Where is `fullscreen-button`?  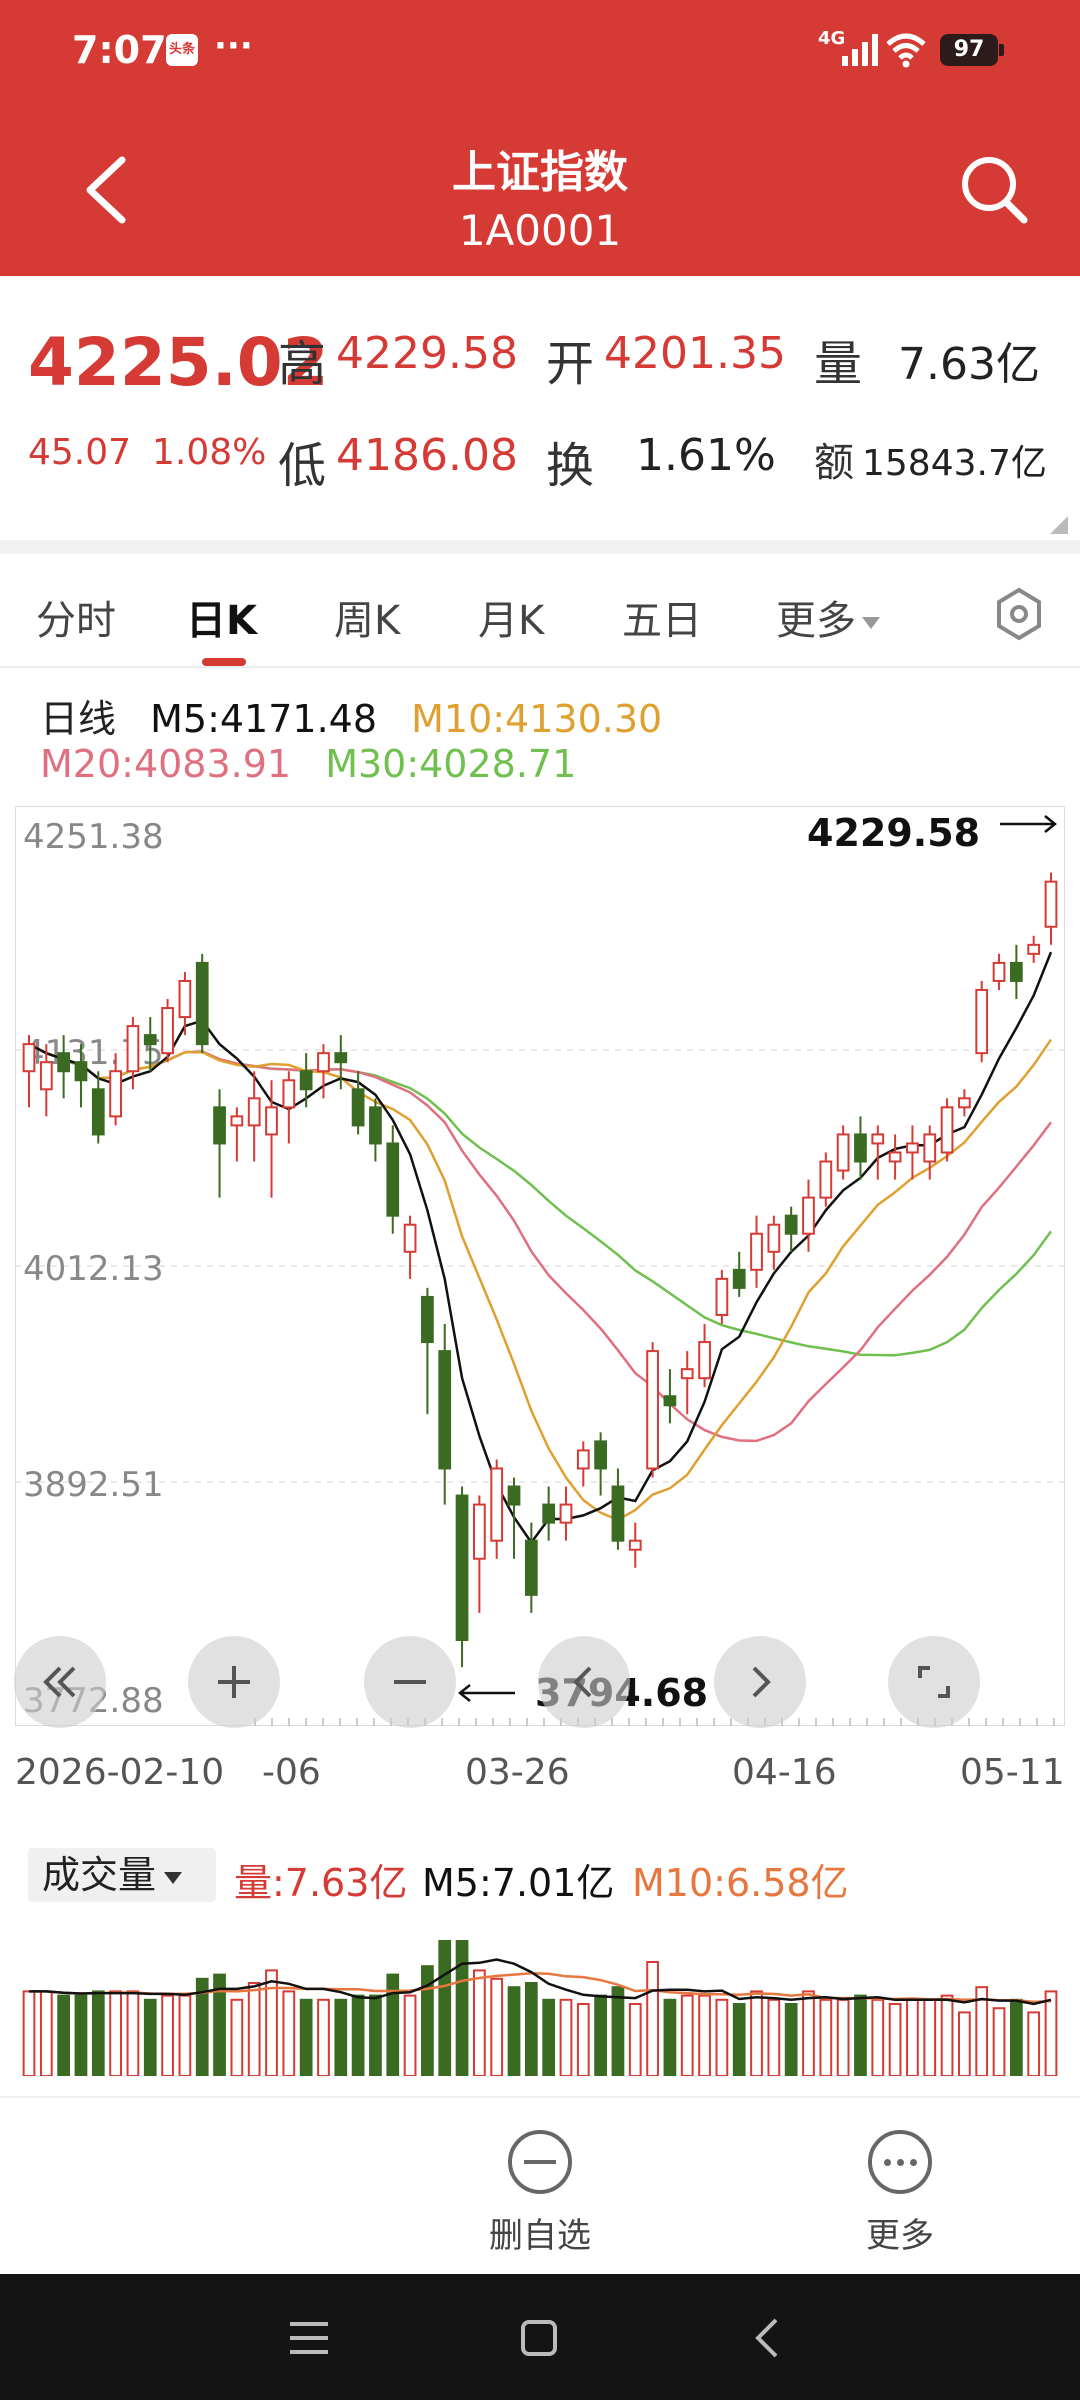
fullscreen-button is located at coordinates (934, 1682).